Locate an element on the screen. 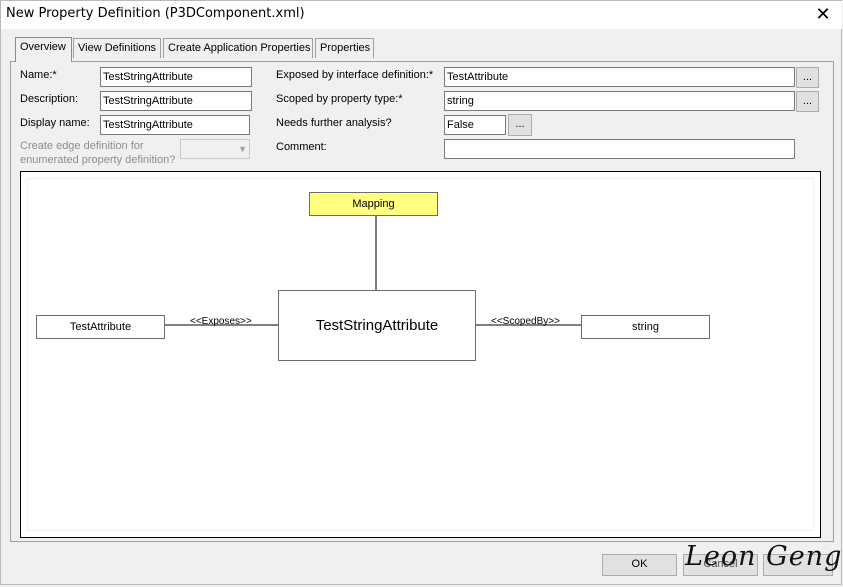 This screenshot has width=843, height=587. exposes-connector-label: <<Exposes>> is located at coordinates (221, 321).